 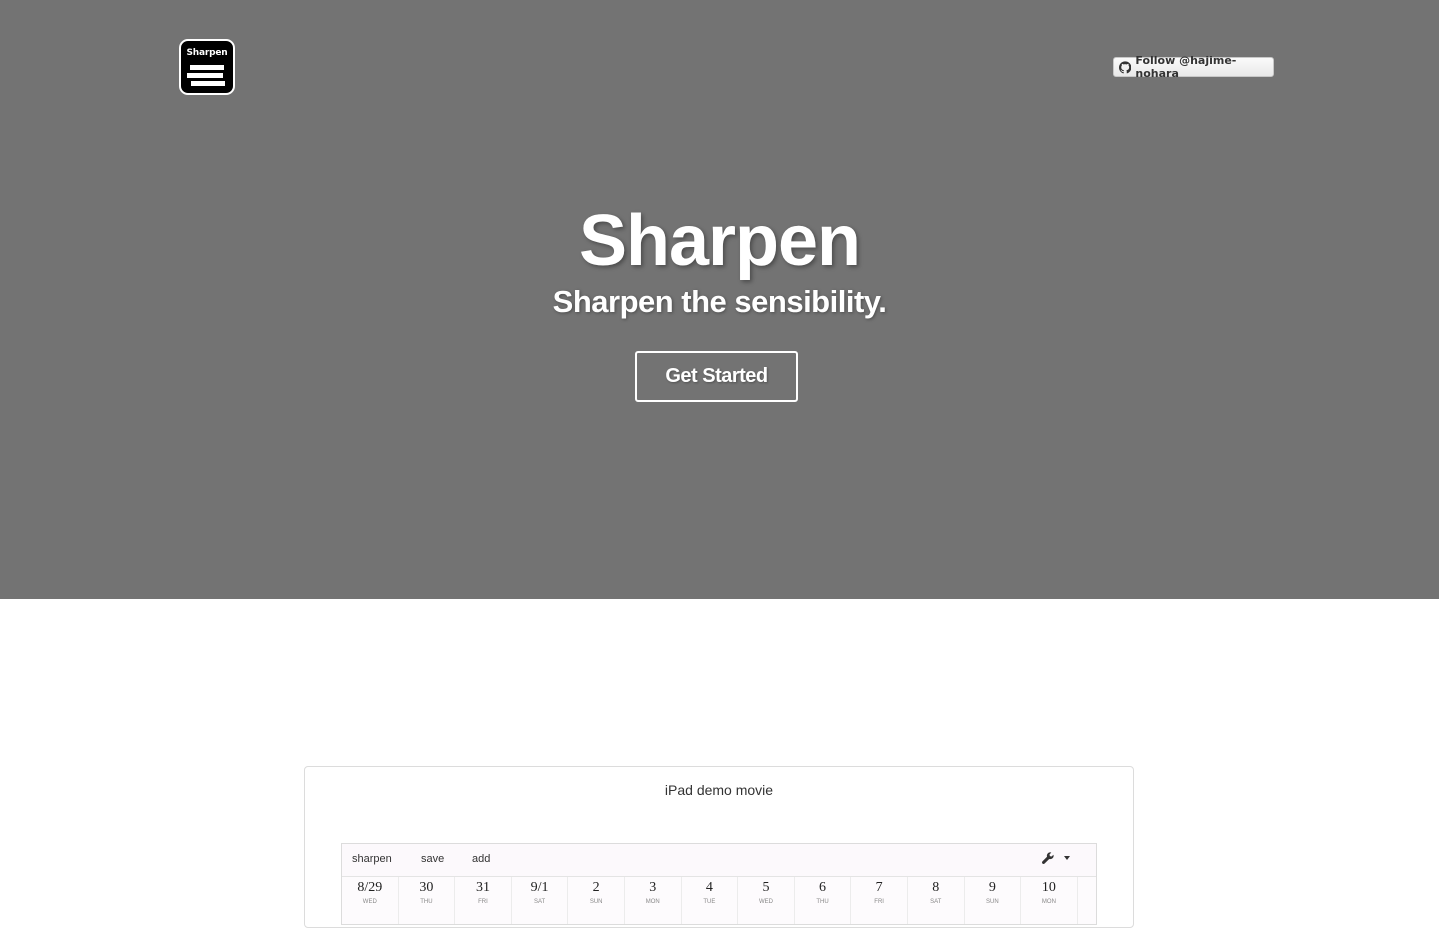 I want to click on sharpen-button: sharpen, so click(x=372, y=859).